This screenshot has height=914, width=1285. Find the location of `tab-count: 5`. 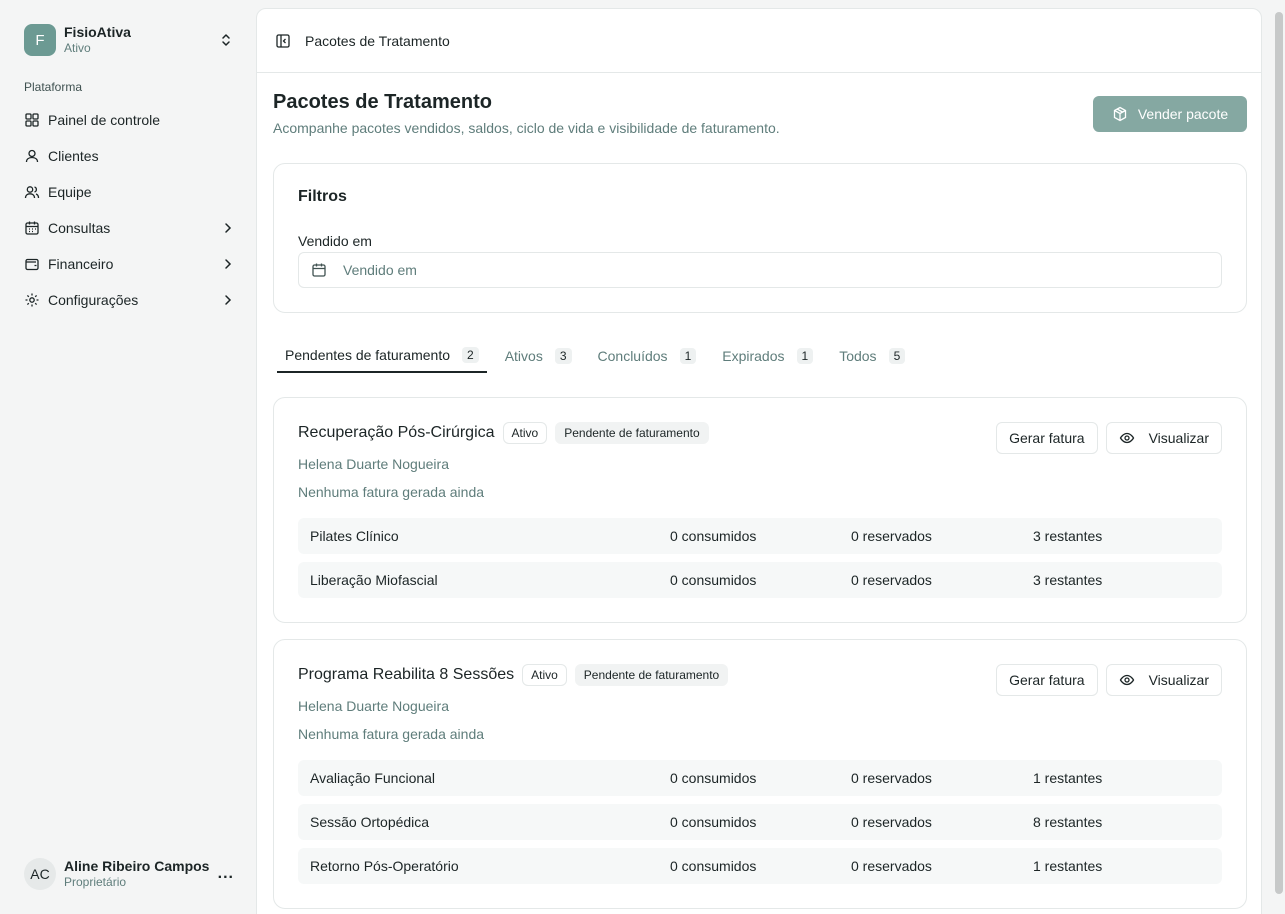

tab-count: 5 is located at coordinates (897, 356).